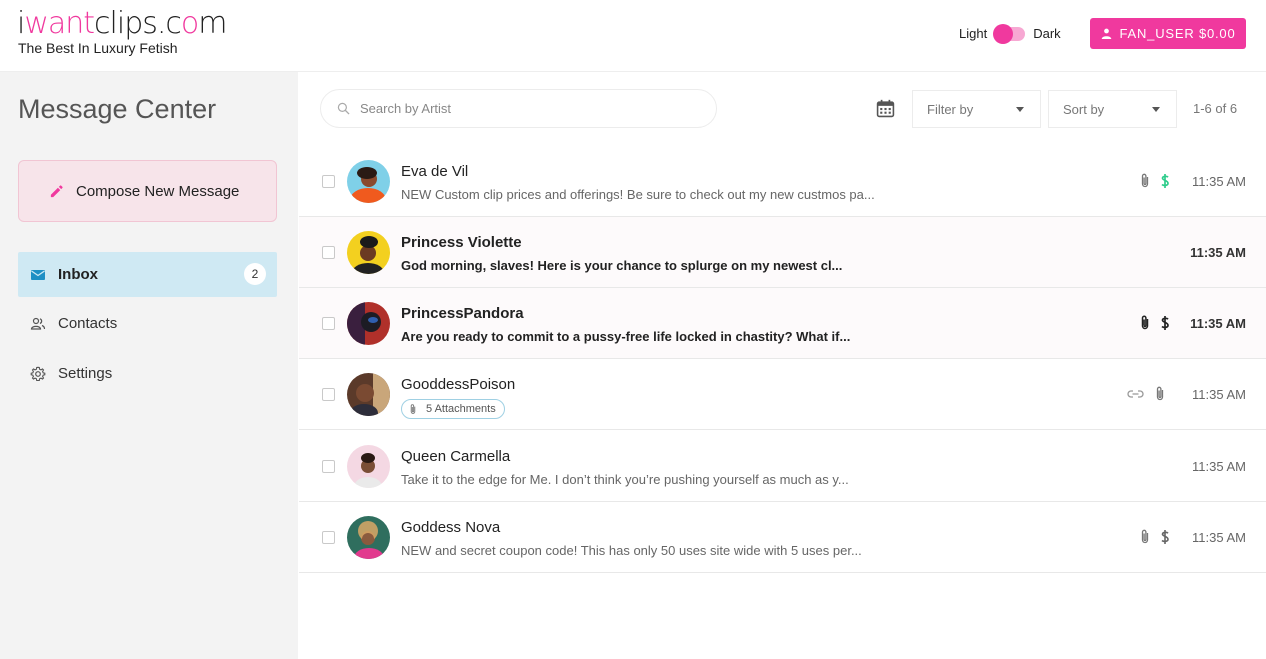  What do you see at coordinates (147, 323) in the screenshot?
I see `sidebar-item-contacts: Contacts` at bounding box center [147, 323].